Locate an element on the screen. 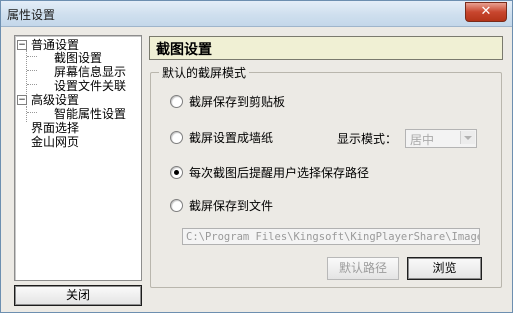  chevron-down-icon is located at coordinates (467, 137).